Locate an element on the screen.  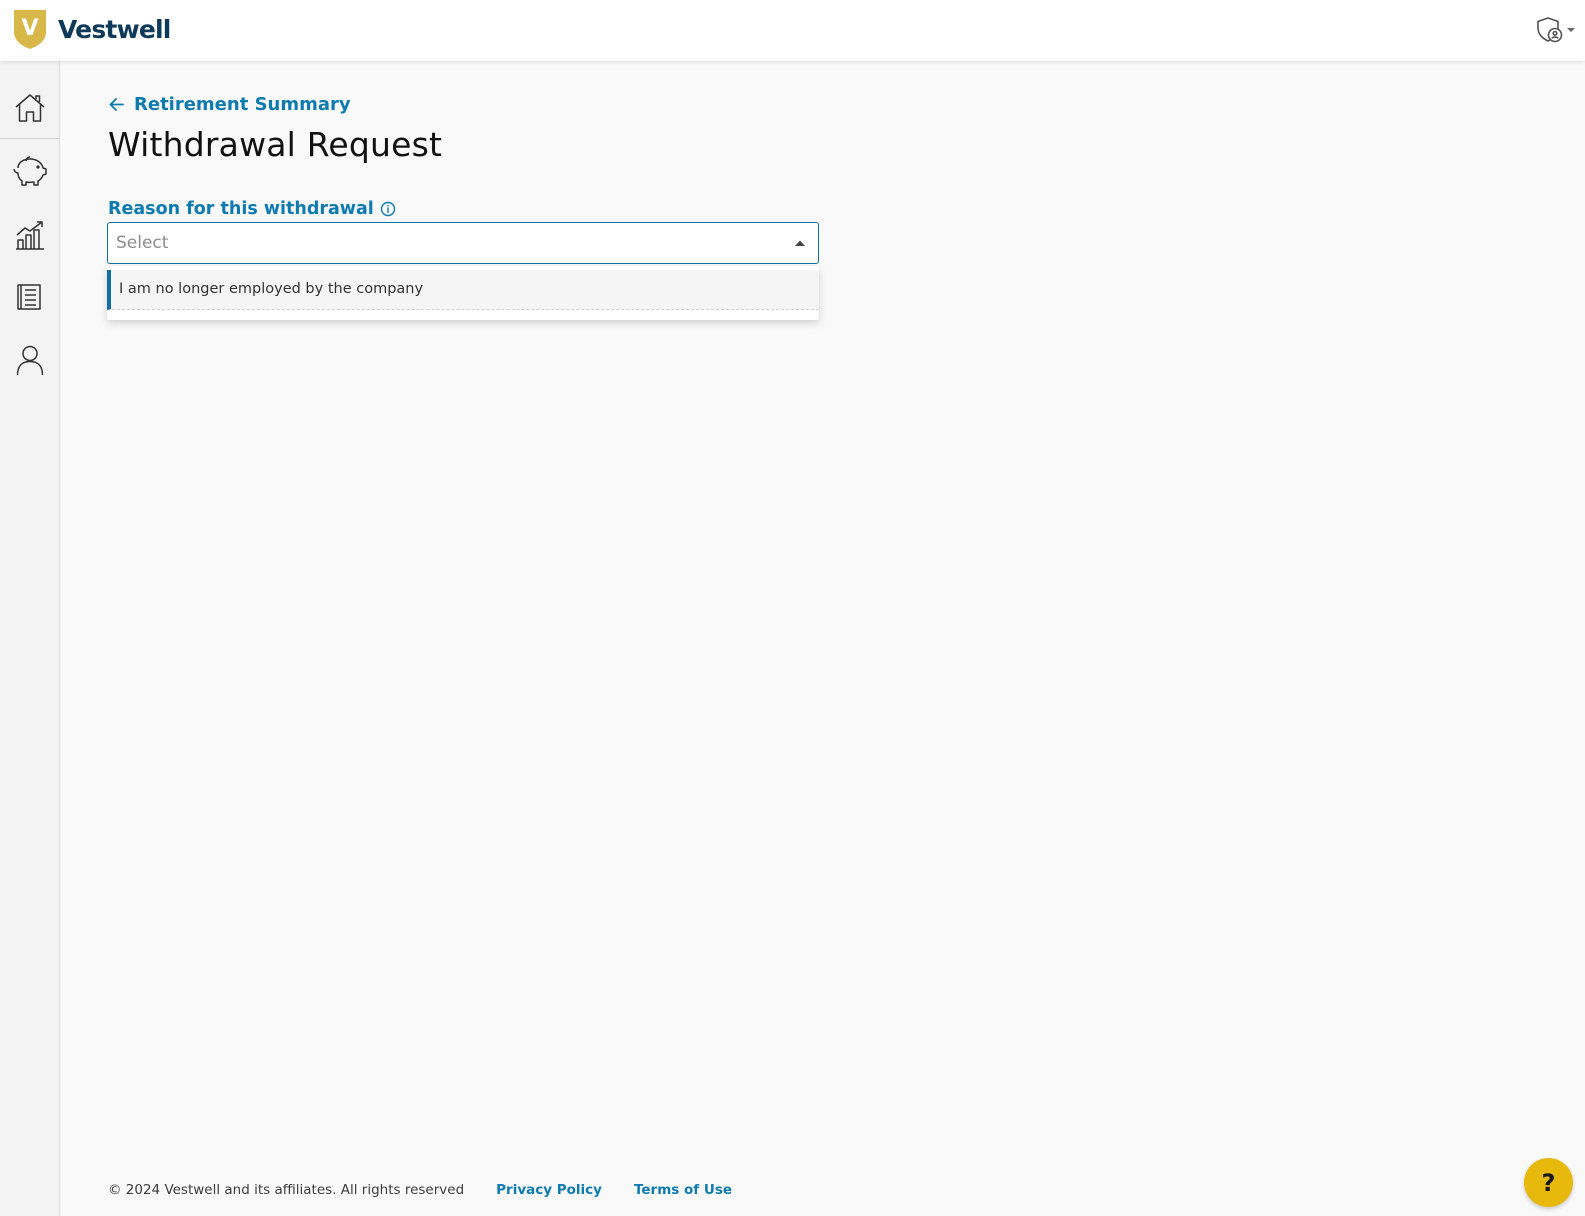
reason-dropdown-menu: I am no longer employed by the company is located at coordinates (463, 293).